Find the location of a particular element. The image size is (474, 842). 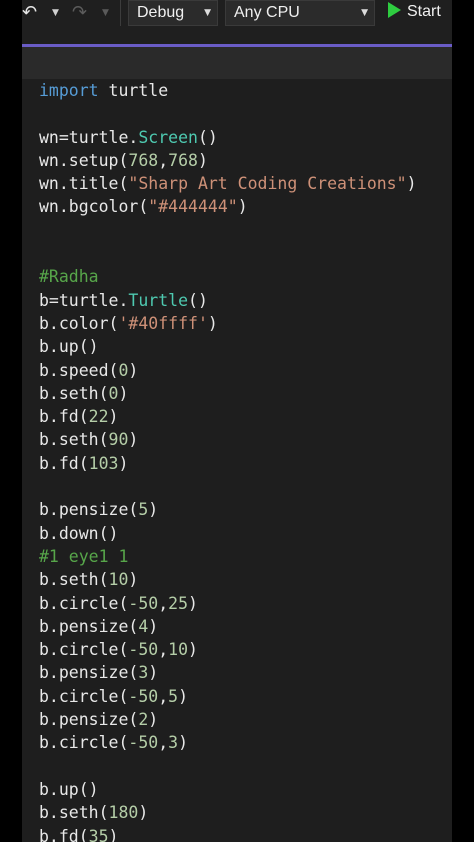

code-line: b.pensize(4) is located at coordinates (228, 626).